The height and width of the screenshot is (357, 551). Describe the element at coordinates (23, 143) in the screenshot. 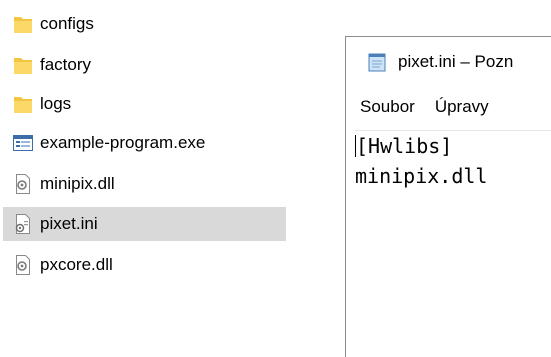

I see `exe-icon` at that location.